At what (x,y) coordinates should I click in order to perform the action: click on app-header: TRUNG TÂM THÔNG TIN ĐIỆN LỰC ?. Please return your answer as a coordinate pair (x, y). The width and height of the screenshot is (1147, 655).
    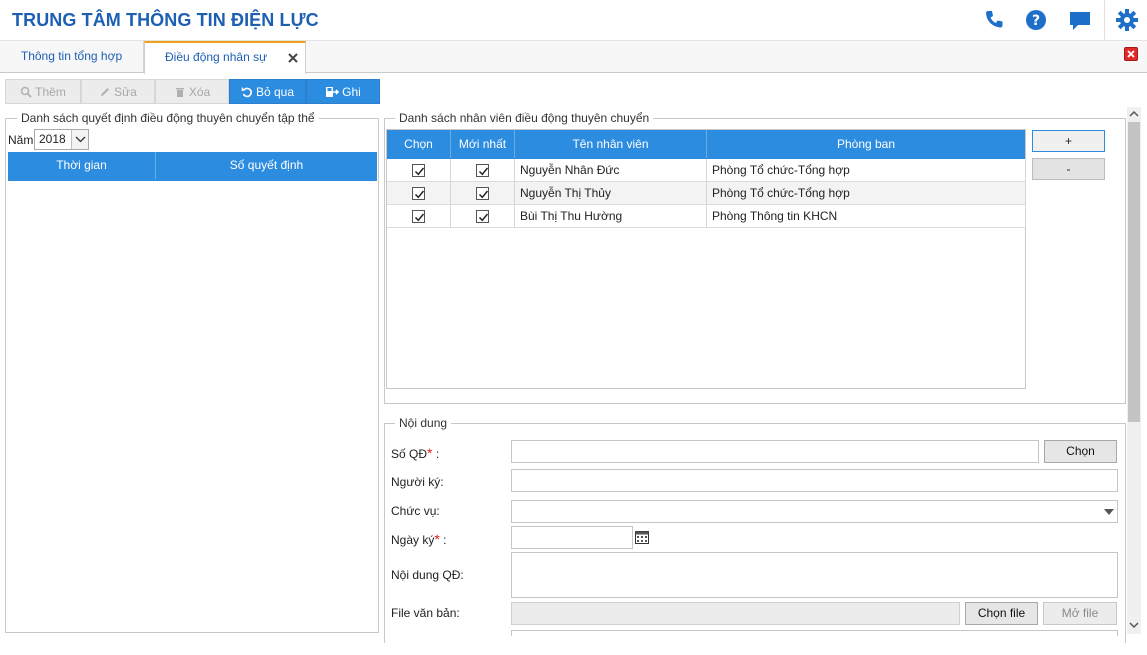
    Looking at the image, I should click on (573, 20).